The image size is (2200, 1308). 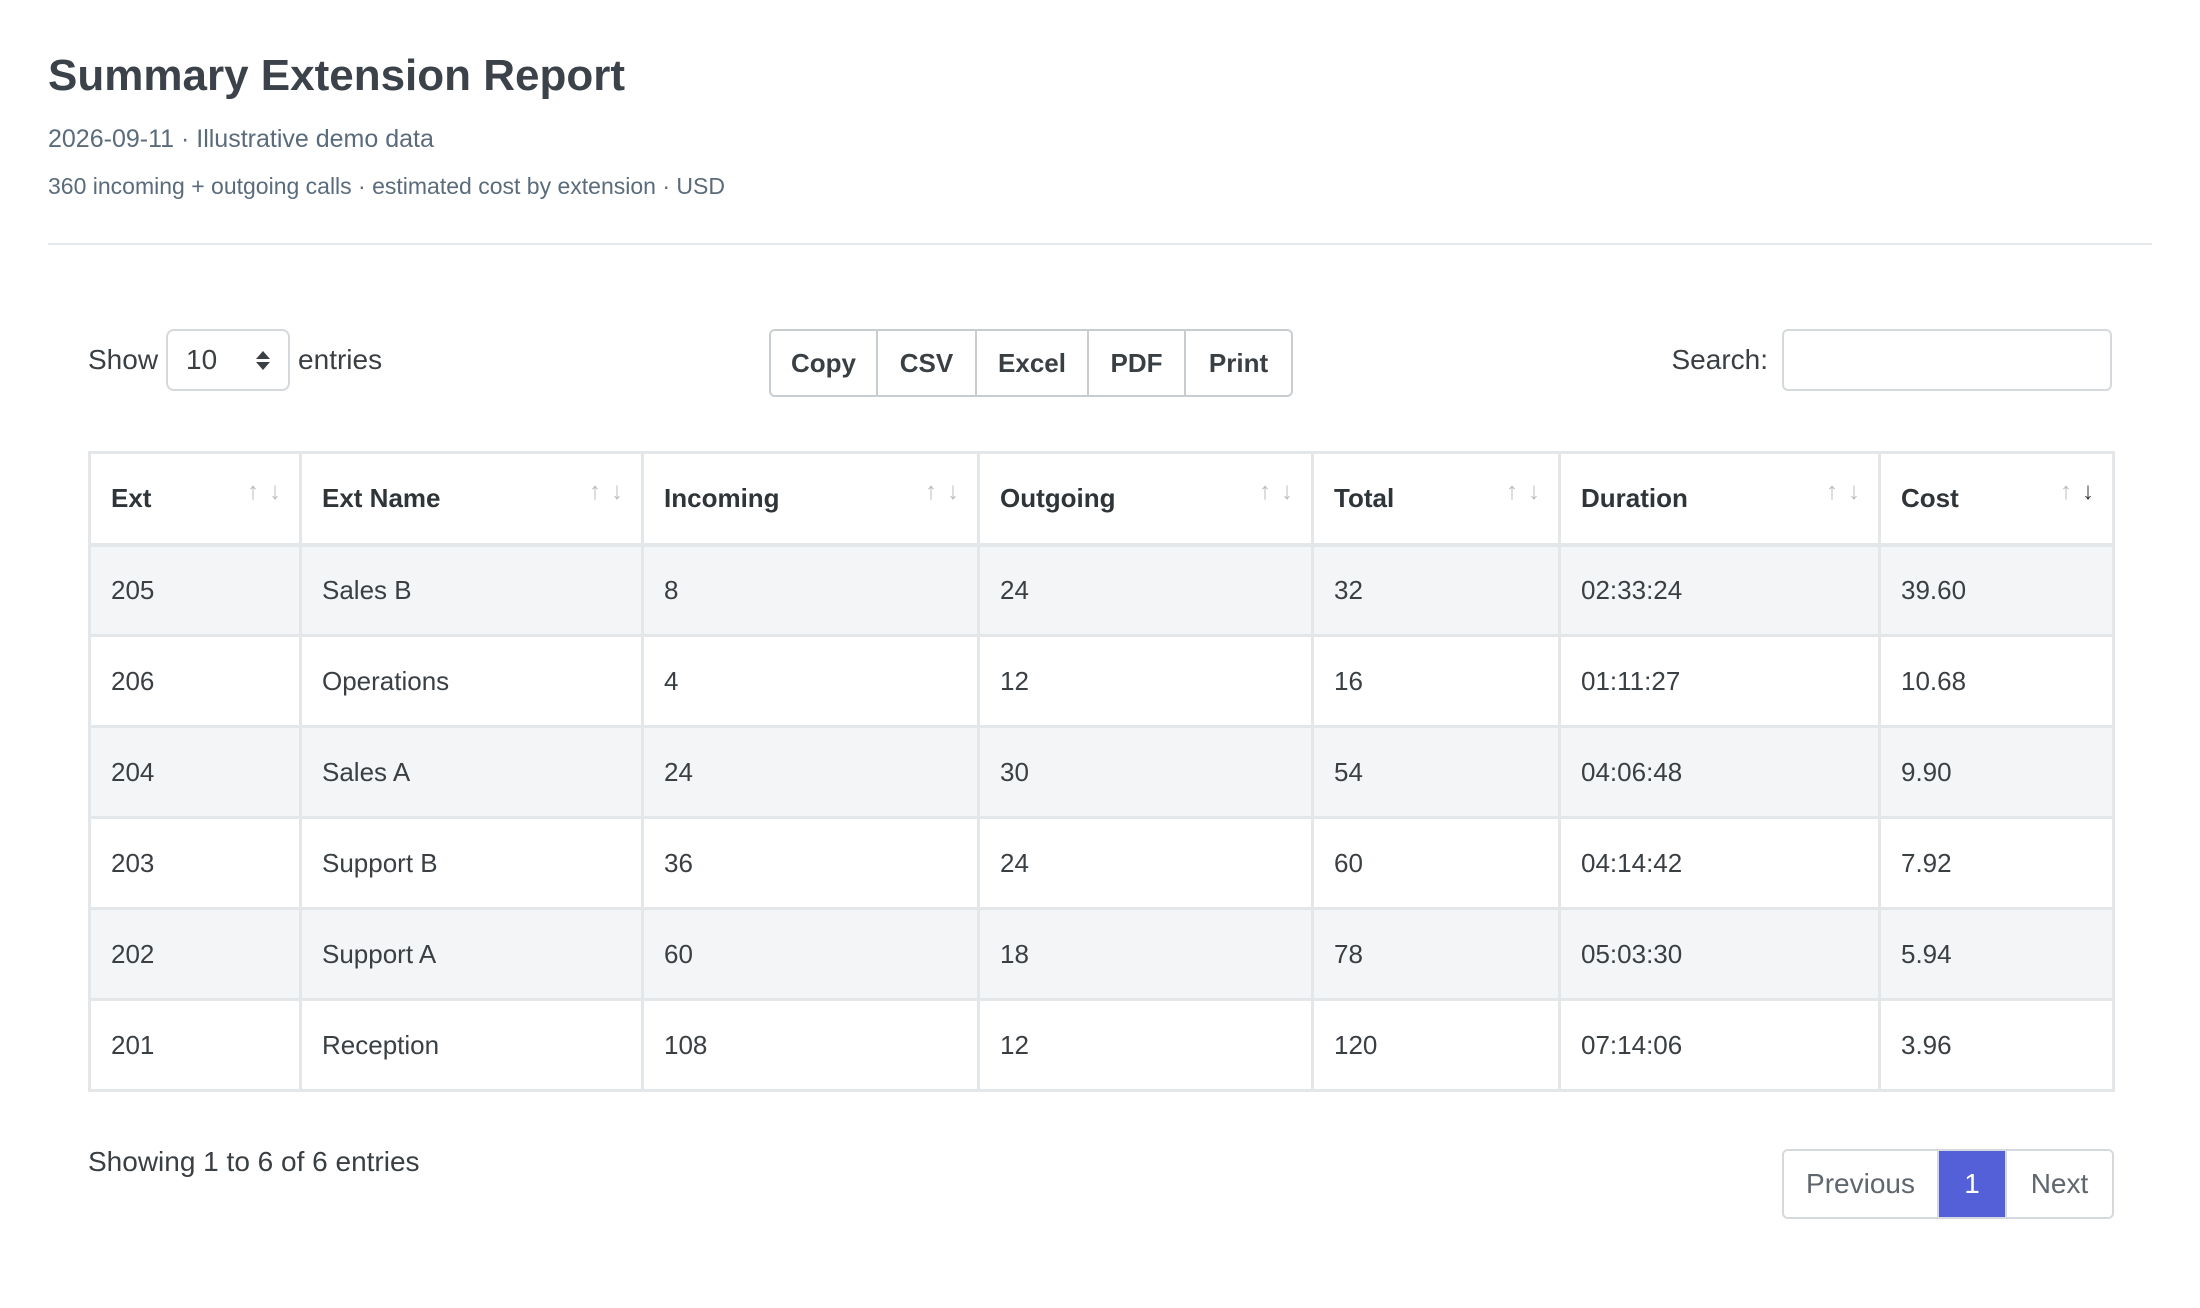 I want to click on cell-ext-name: Sales A, so click(x=471, y=772).